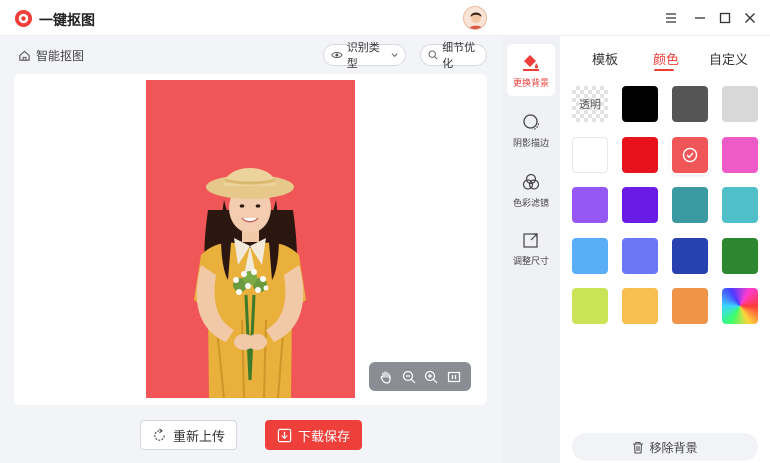 The height and width of the screenshot is (463, 770). What do you see at coordinates (531, 121) in the screenshot?
I see `shadow-icon` at bounding box center [531, 121].